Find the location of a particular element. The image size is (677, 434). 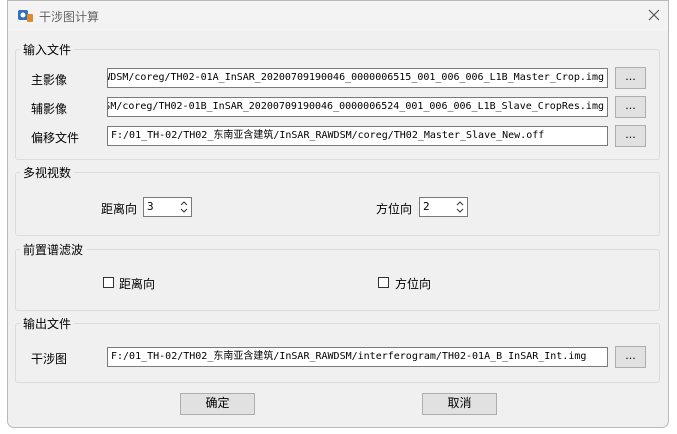

slave-image-label: 辅影像 is located at coordinates (49, 109).